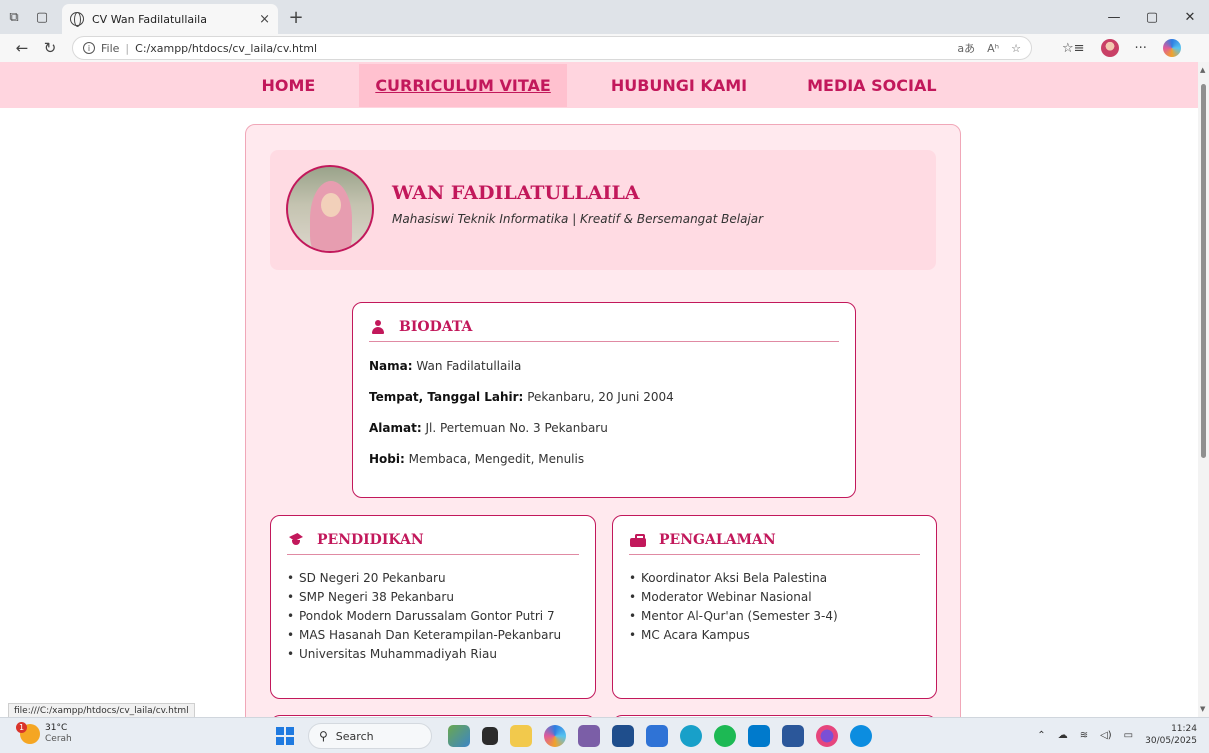  What do you see at coordinates (604, 17) in the screenshot?
I see `tab-strip: ⧉ ▢ CV Wan Fadilatullaila × + — ▢ ✕` at bounding box center [604, 17].